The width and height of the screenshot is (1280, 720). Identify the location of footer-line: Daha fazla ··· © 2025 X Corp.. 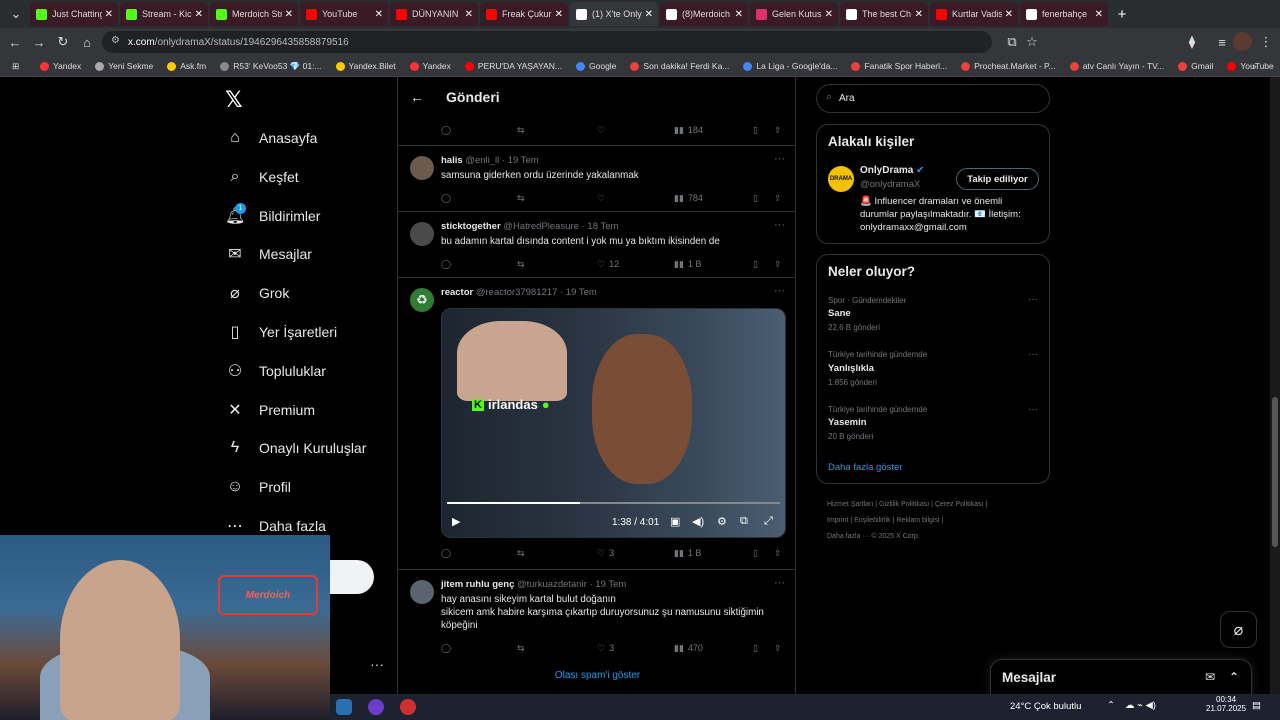
(937, 537).